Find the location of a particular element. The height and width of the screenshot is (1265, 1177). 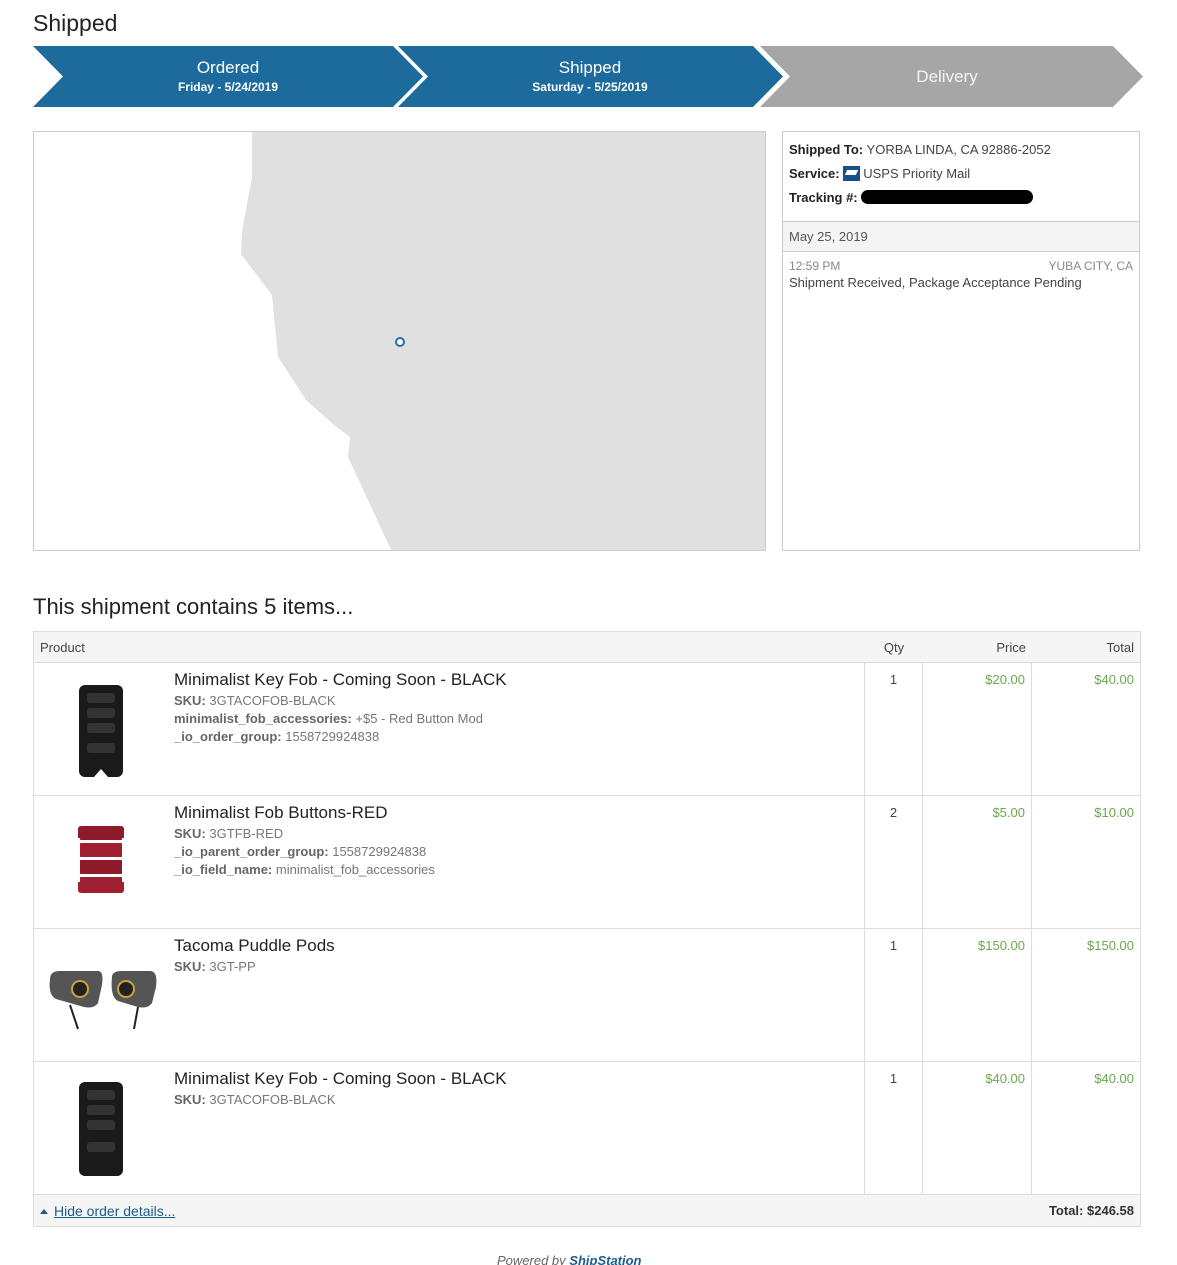

product-attr: SKU: 3GT-PP is located at coordinates (215, 966).